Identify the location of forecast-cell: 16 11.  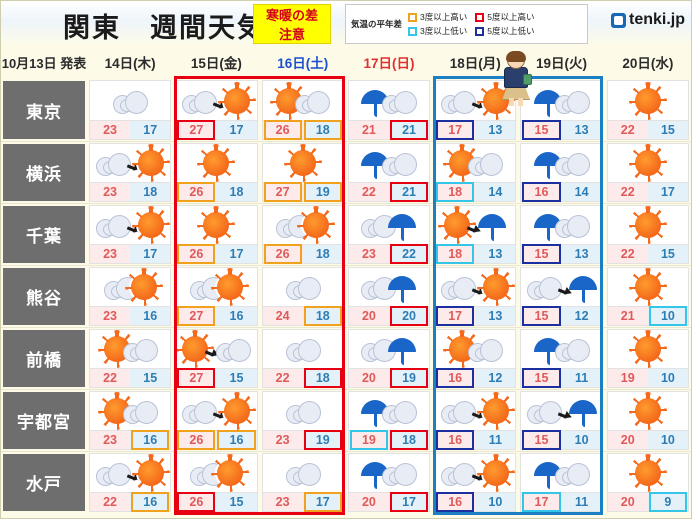
(475, 420).